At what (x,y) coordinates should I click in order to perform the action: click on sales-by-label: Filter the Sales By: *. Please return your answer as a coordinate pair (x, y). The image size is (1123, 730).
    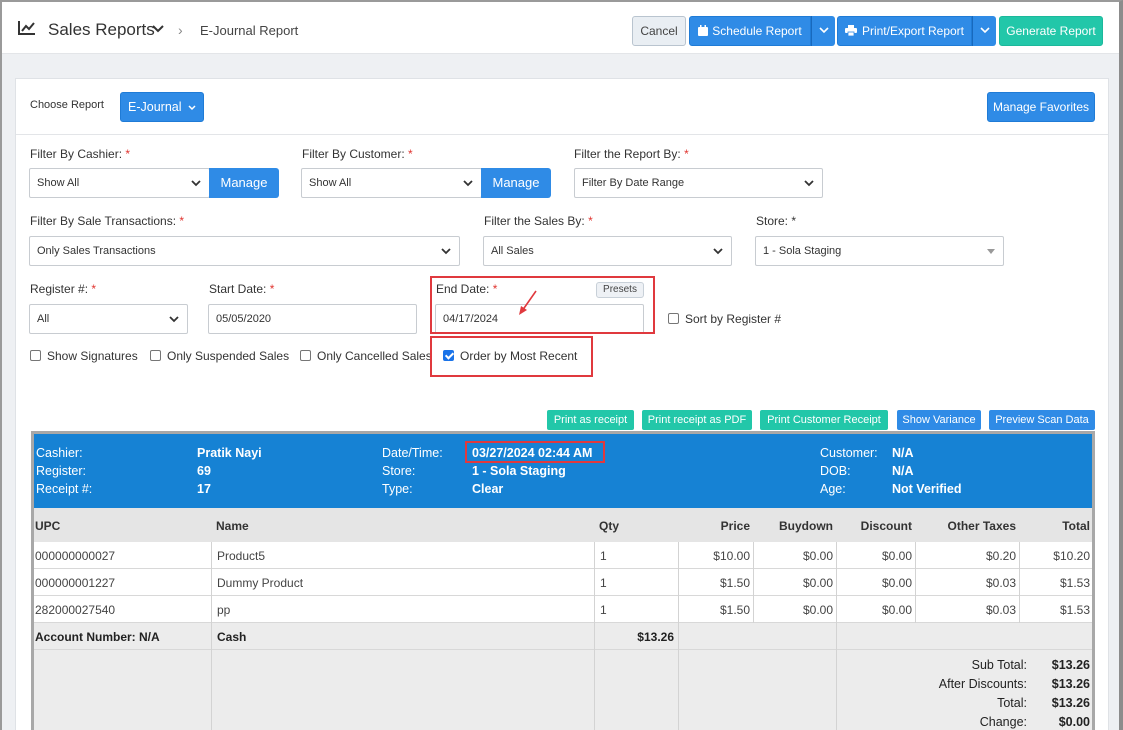
    Looking at the image, I should click on (538, 221).